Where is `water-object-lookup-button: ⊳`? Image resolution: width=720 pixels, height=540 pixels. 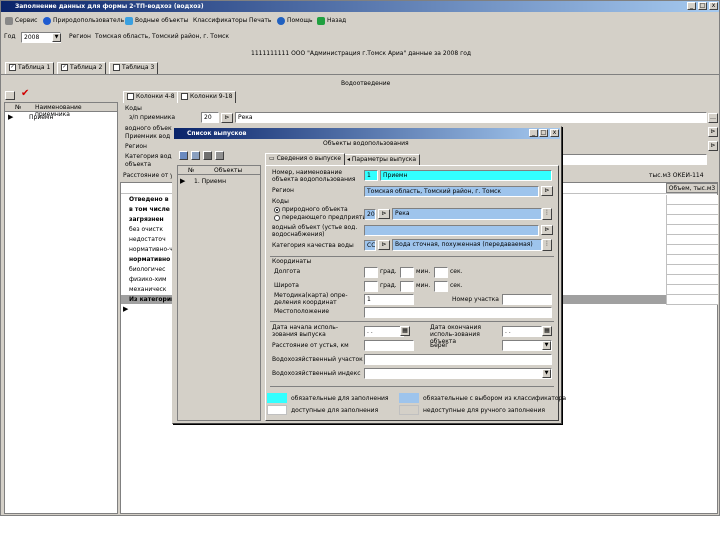 water-object-lookup-button: ⊳ is located at coordinates (547, 230).